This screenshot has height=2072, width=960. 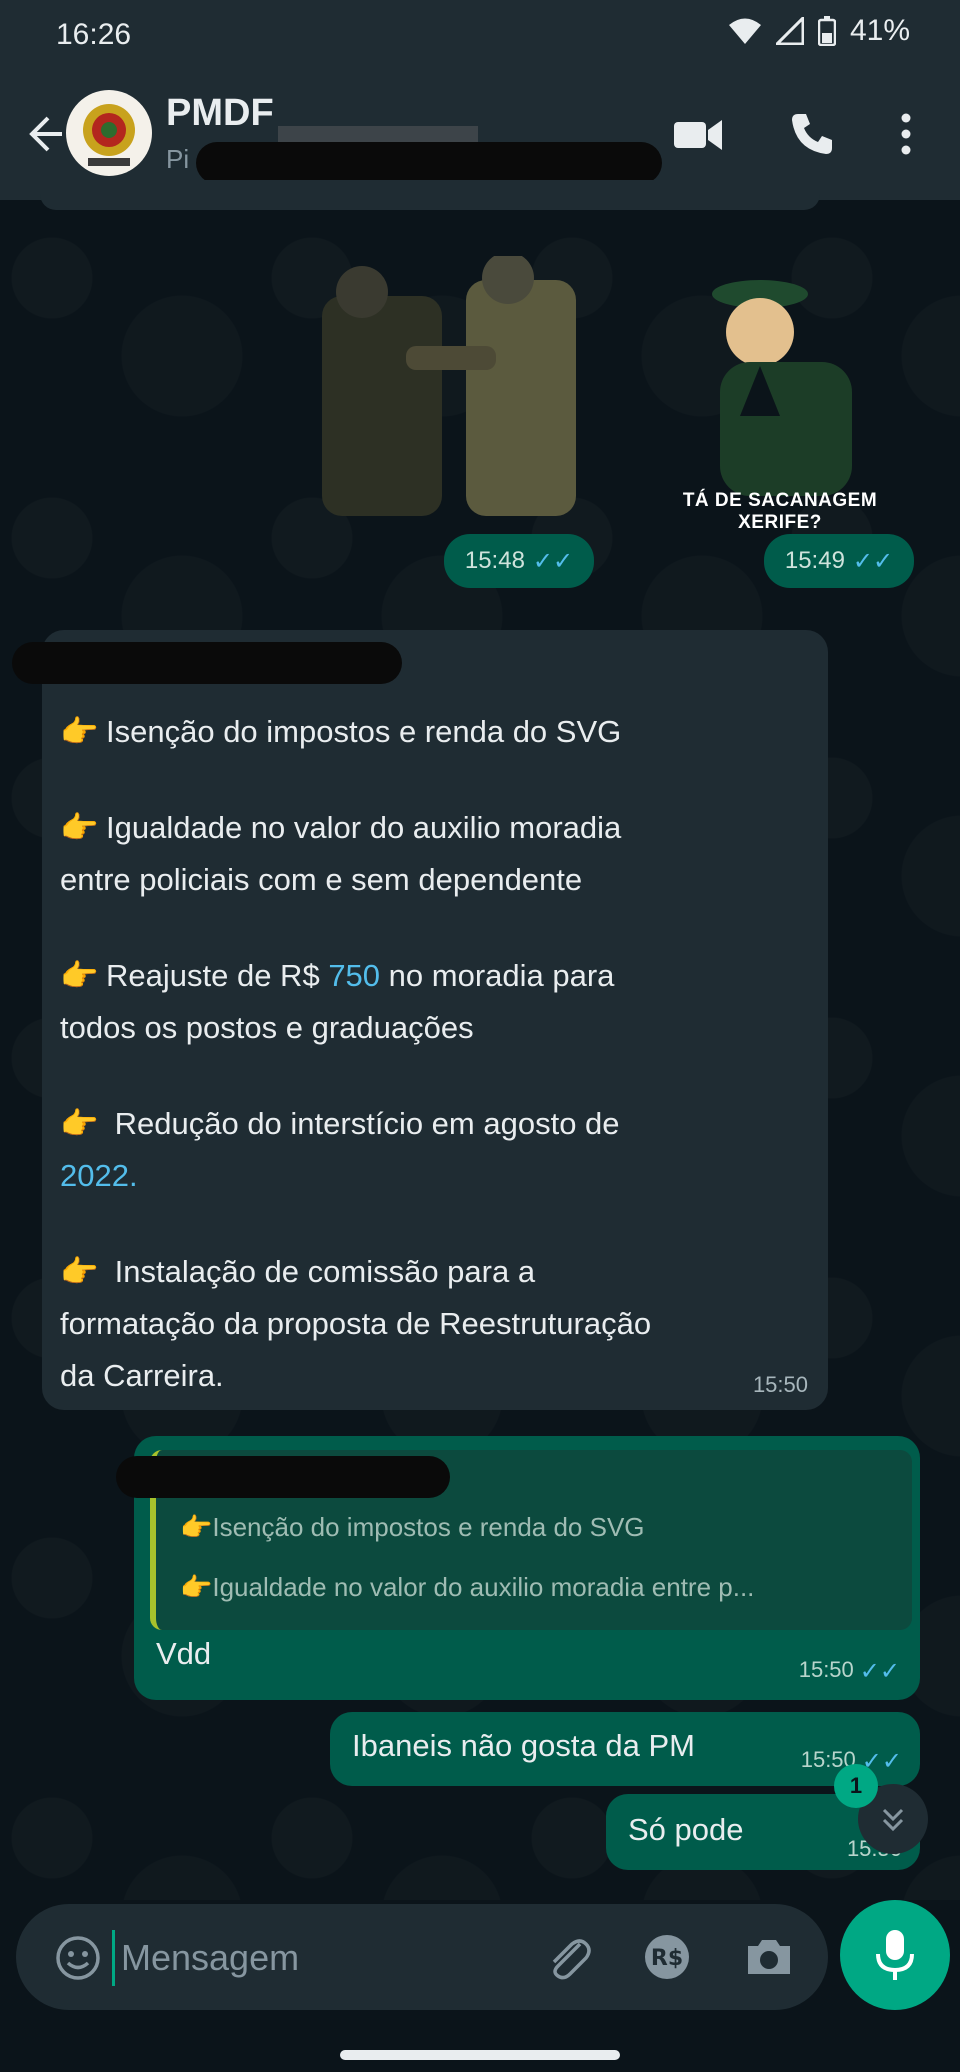 I want to click on message-input-bar: R$, so click(x=422, y=1957).